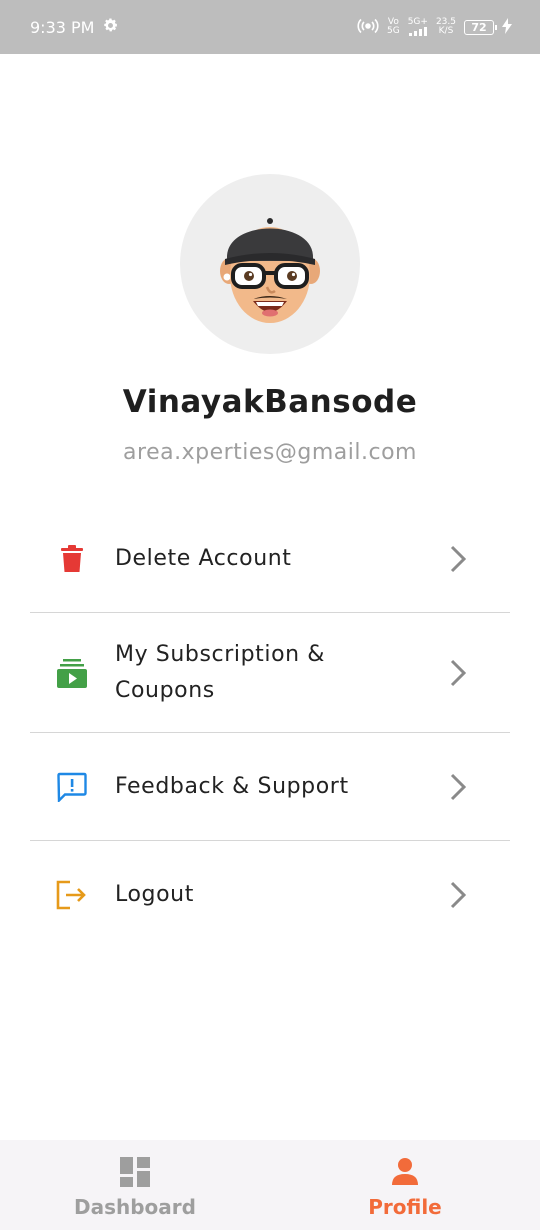  What do you see at coordinates (154, 894) in the screenshot?
I see `logout-label: Logout` at bounding box center [154, 894].